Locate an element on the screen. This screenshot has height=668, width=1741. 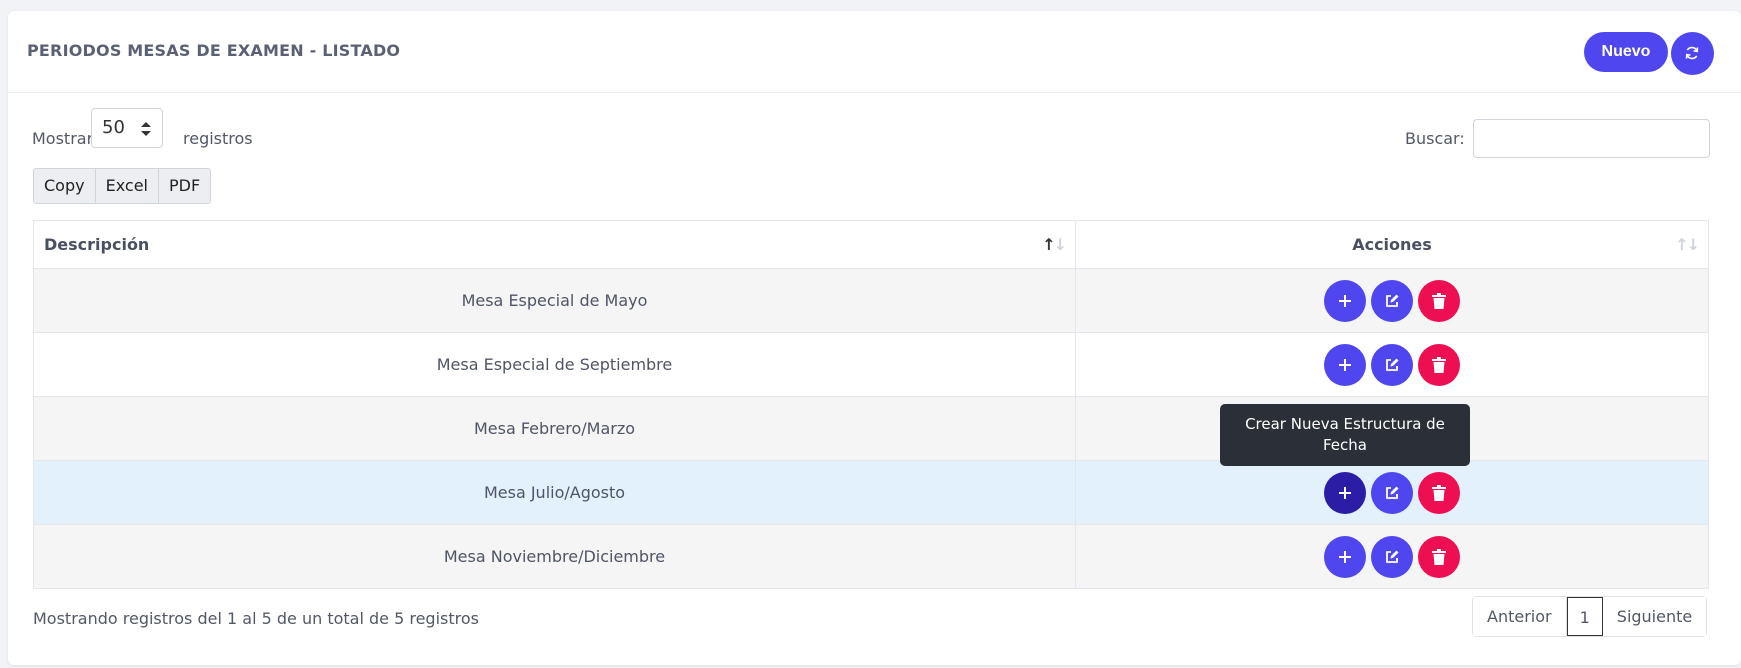
table-row: Mesa Noviembre/Diciembre is located at coordinates (871, 556).